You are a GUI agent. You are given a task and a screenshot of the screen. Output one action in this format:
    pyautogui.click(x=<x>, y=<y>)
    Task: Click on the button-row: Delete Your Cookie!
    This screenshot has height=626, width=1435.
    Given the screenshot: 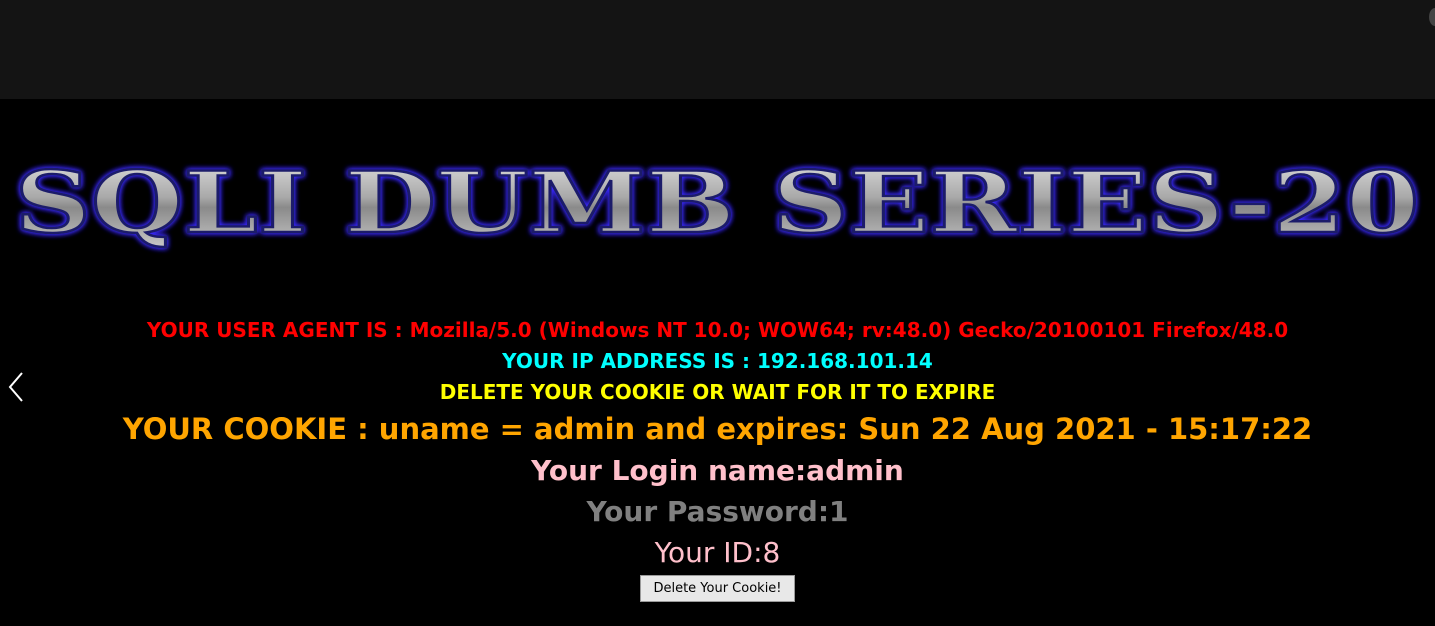 What is the action you would take?
    pyautogui.click(x=717, y=588)
    